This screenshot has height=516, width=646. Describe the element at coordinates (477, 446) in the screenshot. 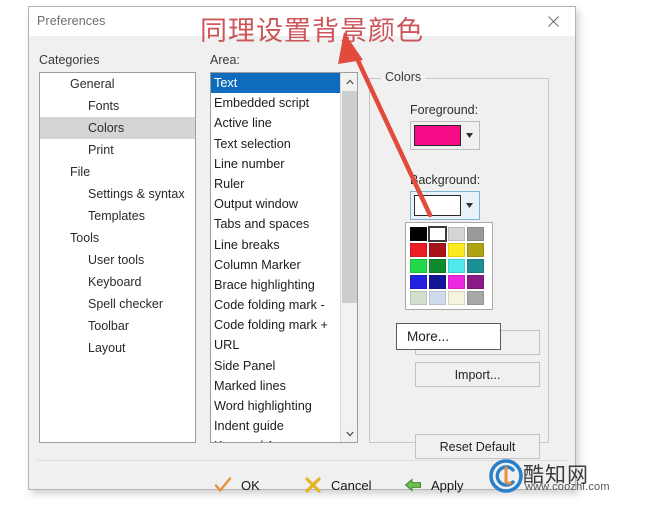

I see `reset-default-button: Reset Default` at that location.